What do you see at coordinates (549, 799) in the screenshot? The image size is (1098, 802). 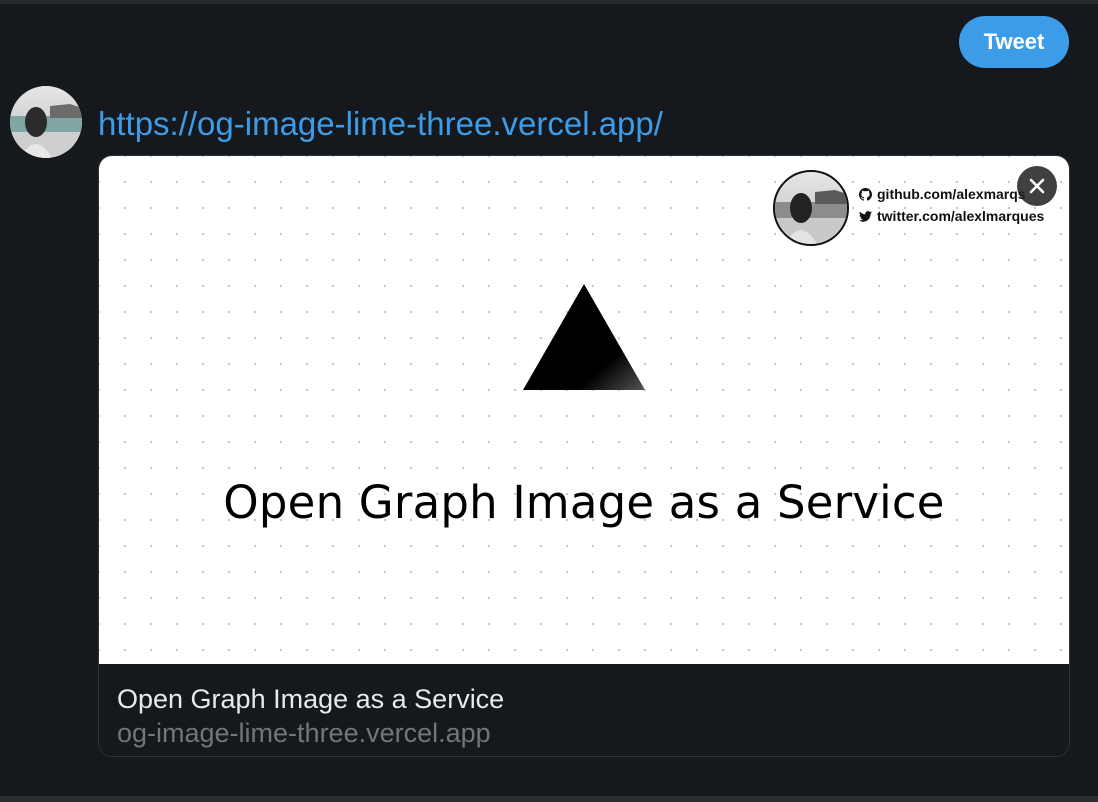 I see `bottom-divider` at bounding box center [549, 799].